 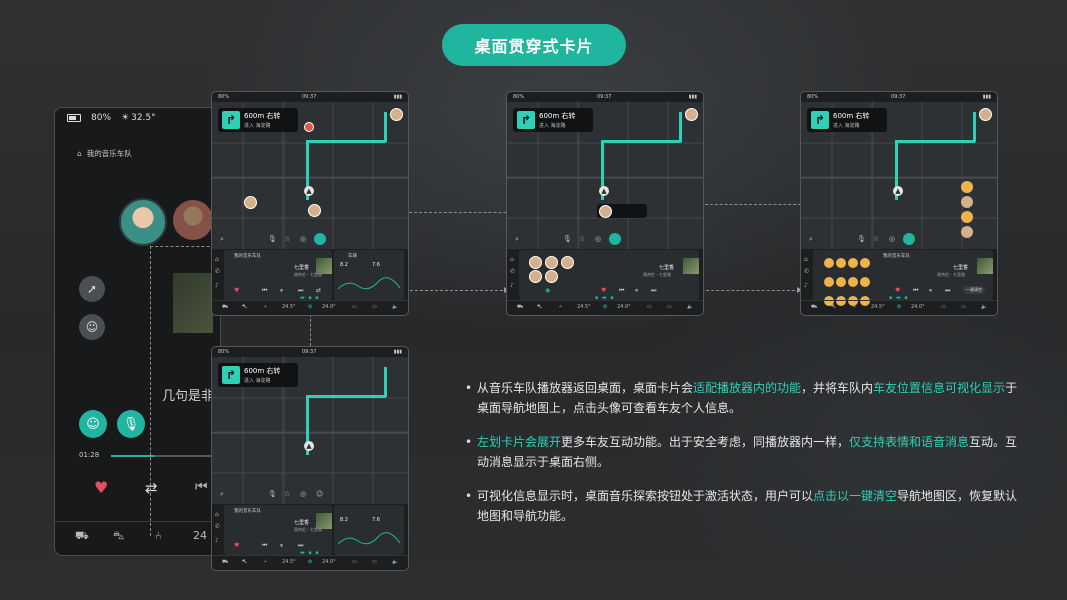 What do you see at coordinates (622, 211) in the screenshot?
I see `teammate-popup` at bounding box center [622, 211].